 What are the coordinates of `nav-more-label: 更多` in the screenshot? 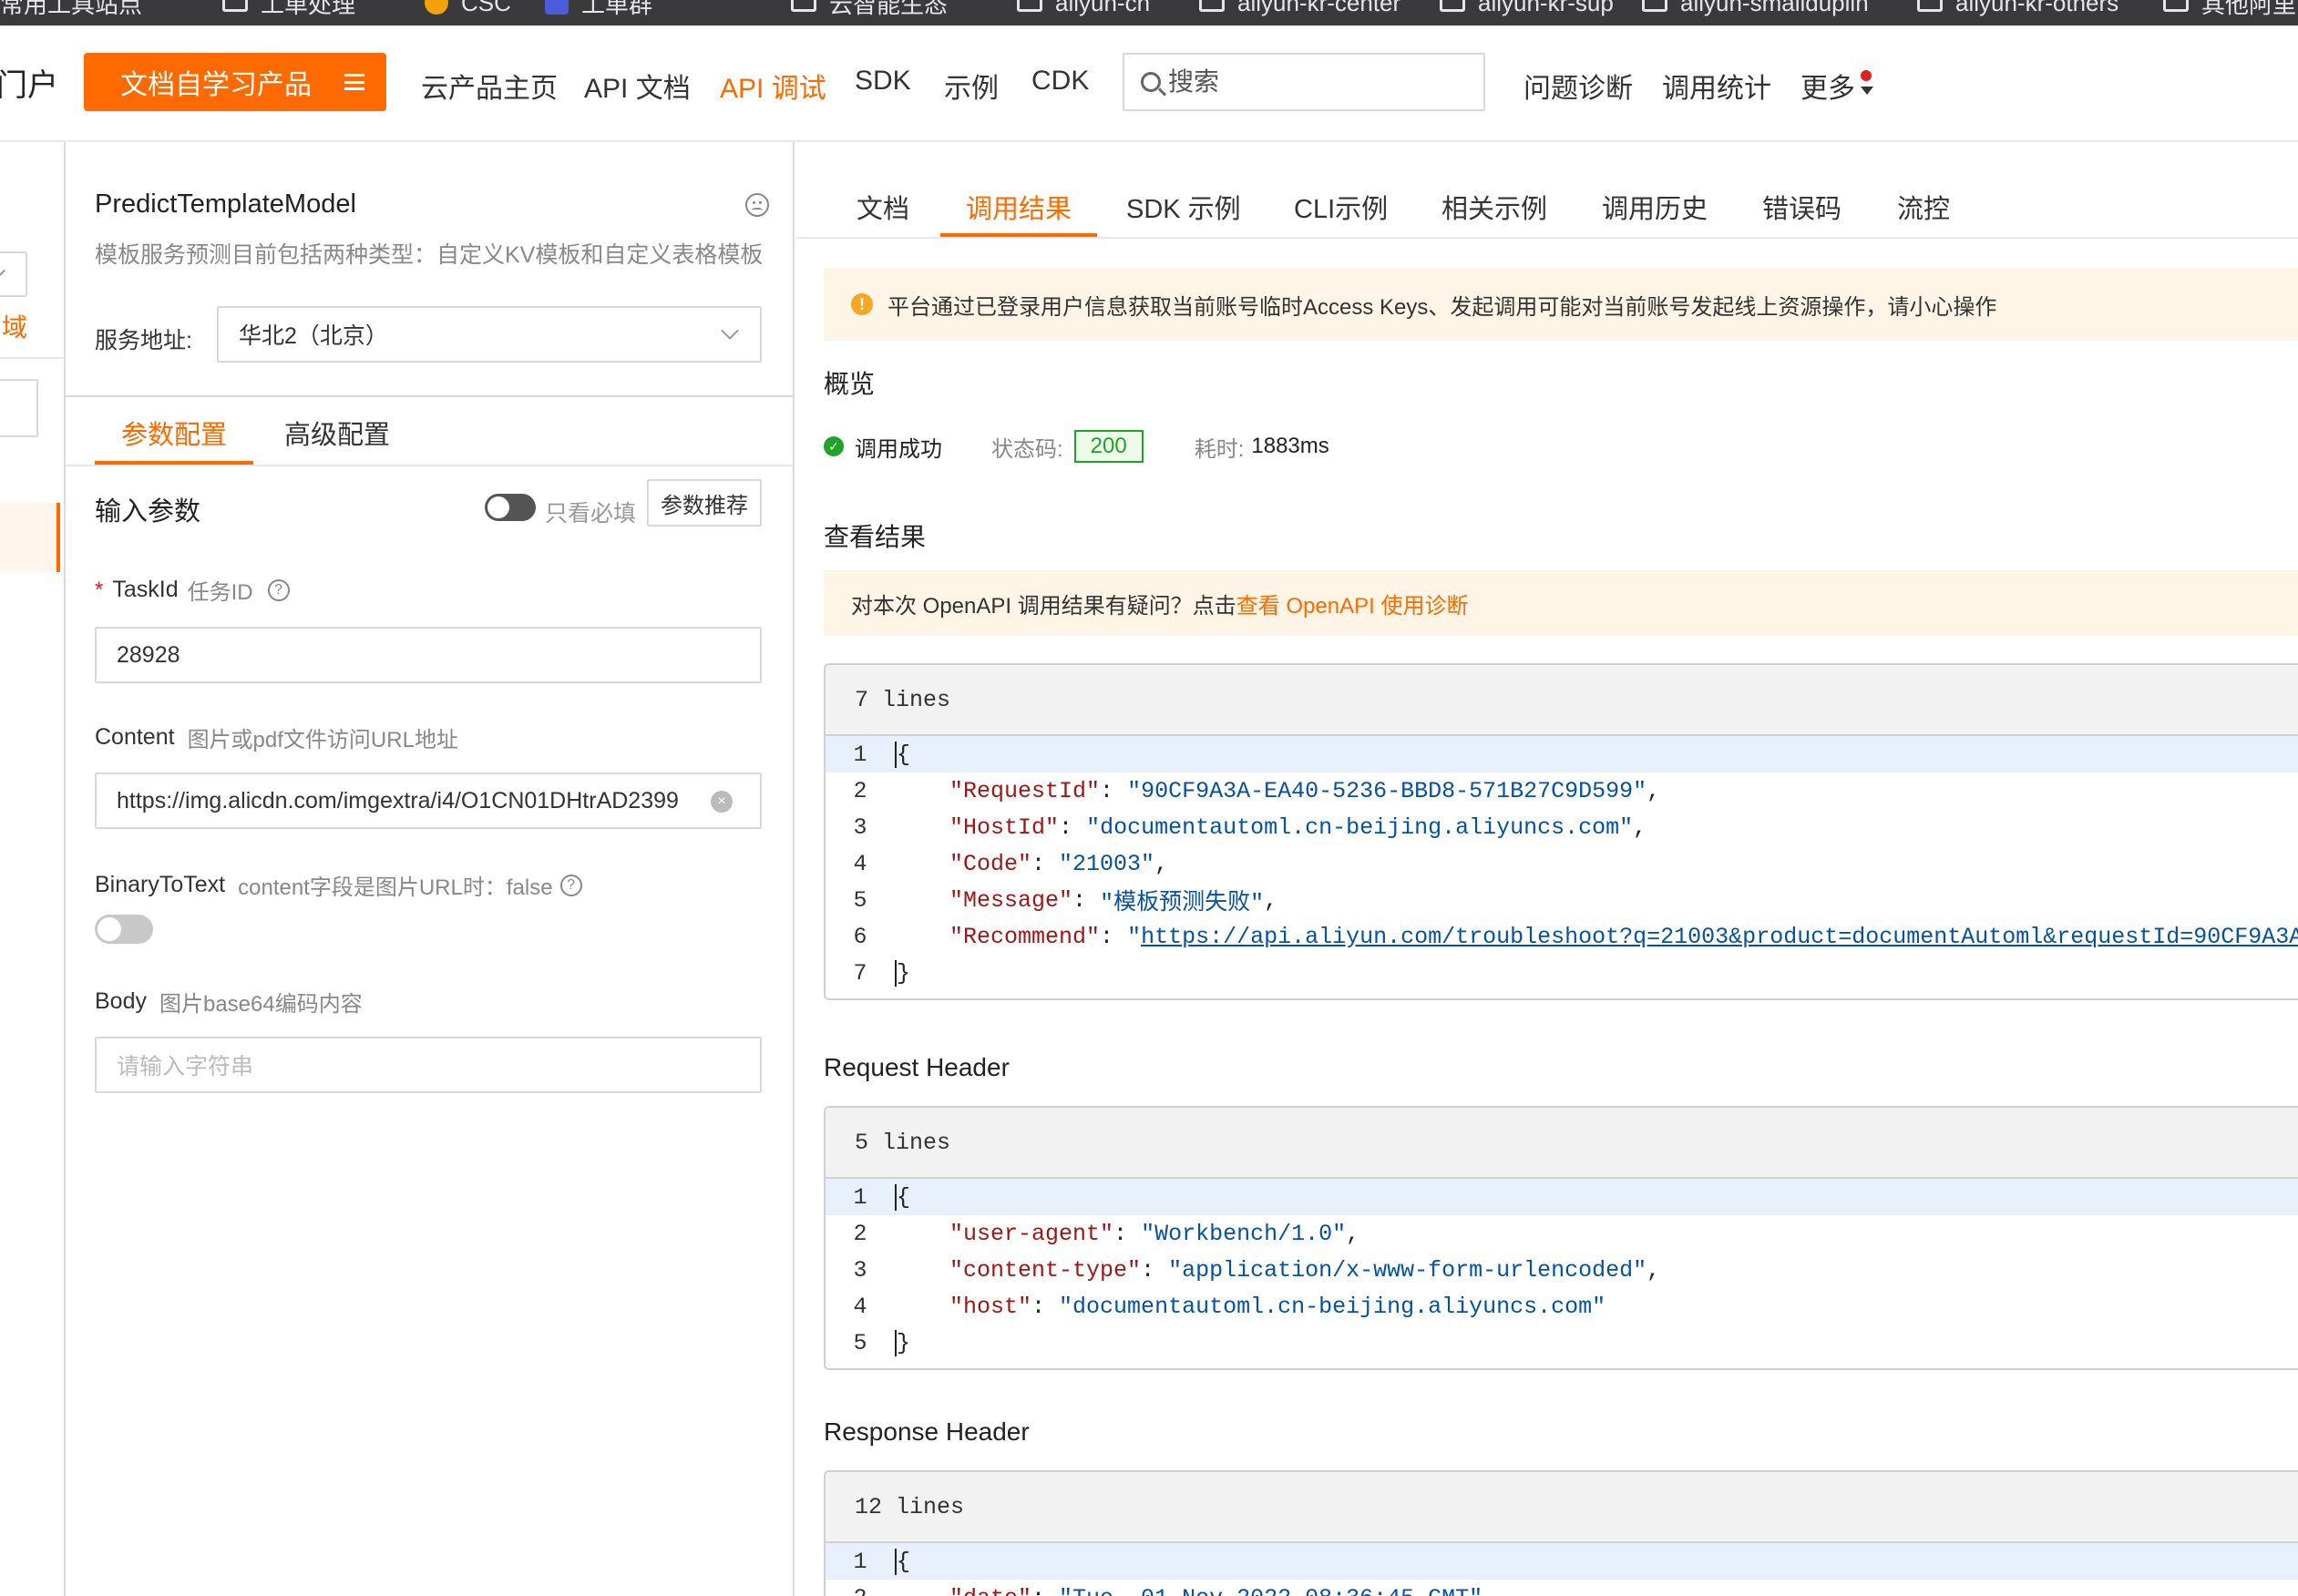 It's located at (1827, 89).